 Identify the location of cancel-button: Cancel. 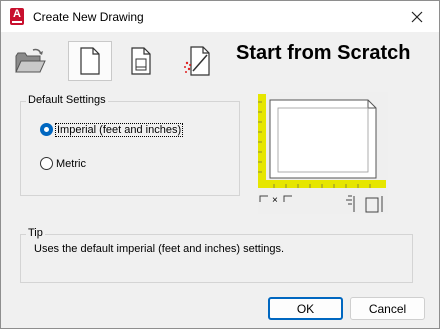
(387, 308).